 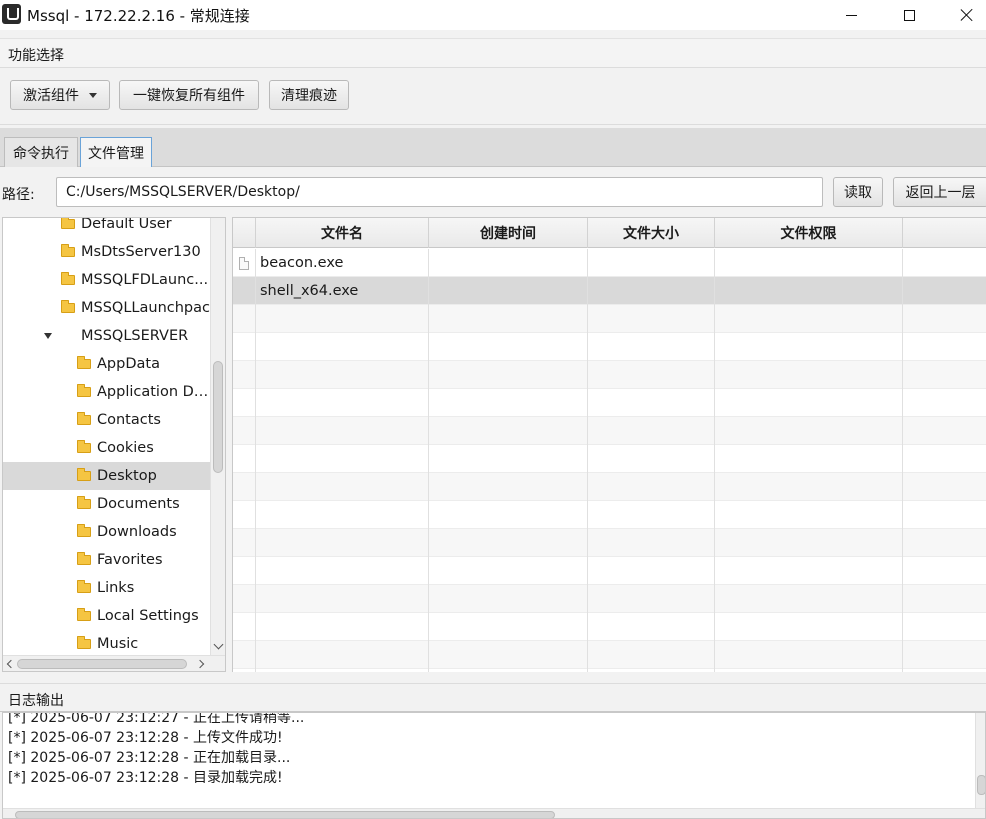 What do you see at coordinates (980, 760) in the screenshot?
I see `log-vertical-scrollbar` at bounding box center [980, 760].